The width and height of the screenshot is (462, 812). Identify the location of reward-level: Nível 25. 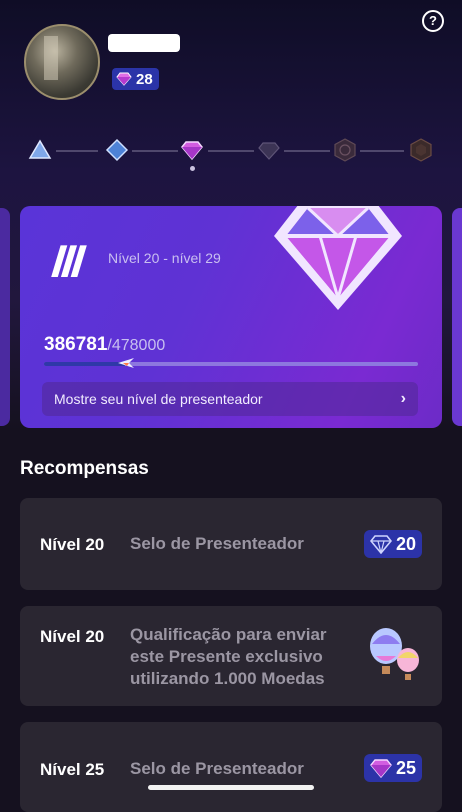
(72, 769).